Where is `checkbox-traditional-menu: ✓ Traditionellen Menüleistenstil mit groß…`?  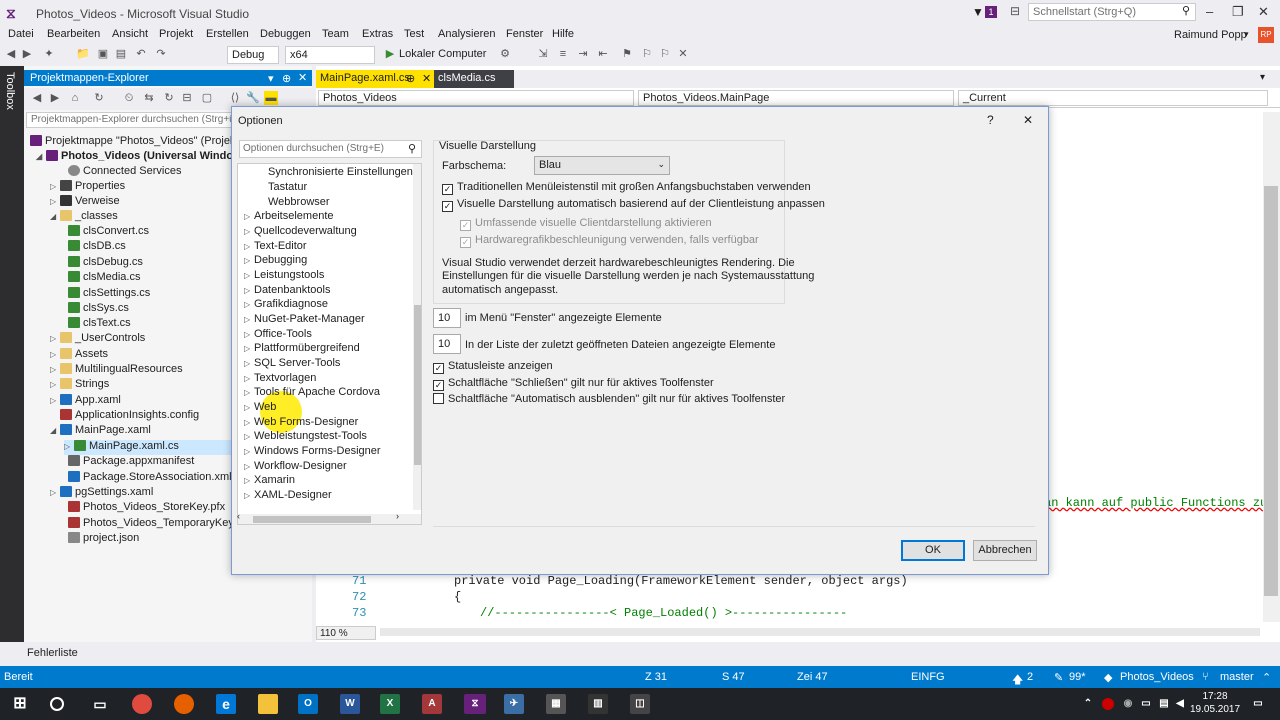
checkbox-traditional-menu: ✓ Traditionellen Menüleistenstil mit groß… is located at coordinates (626, 188).